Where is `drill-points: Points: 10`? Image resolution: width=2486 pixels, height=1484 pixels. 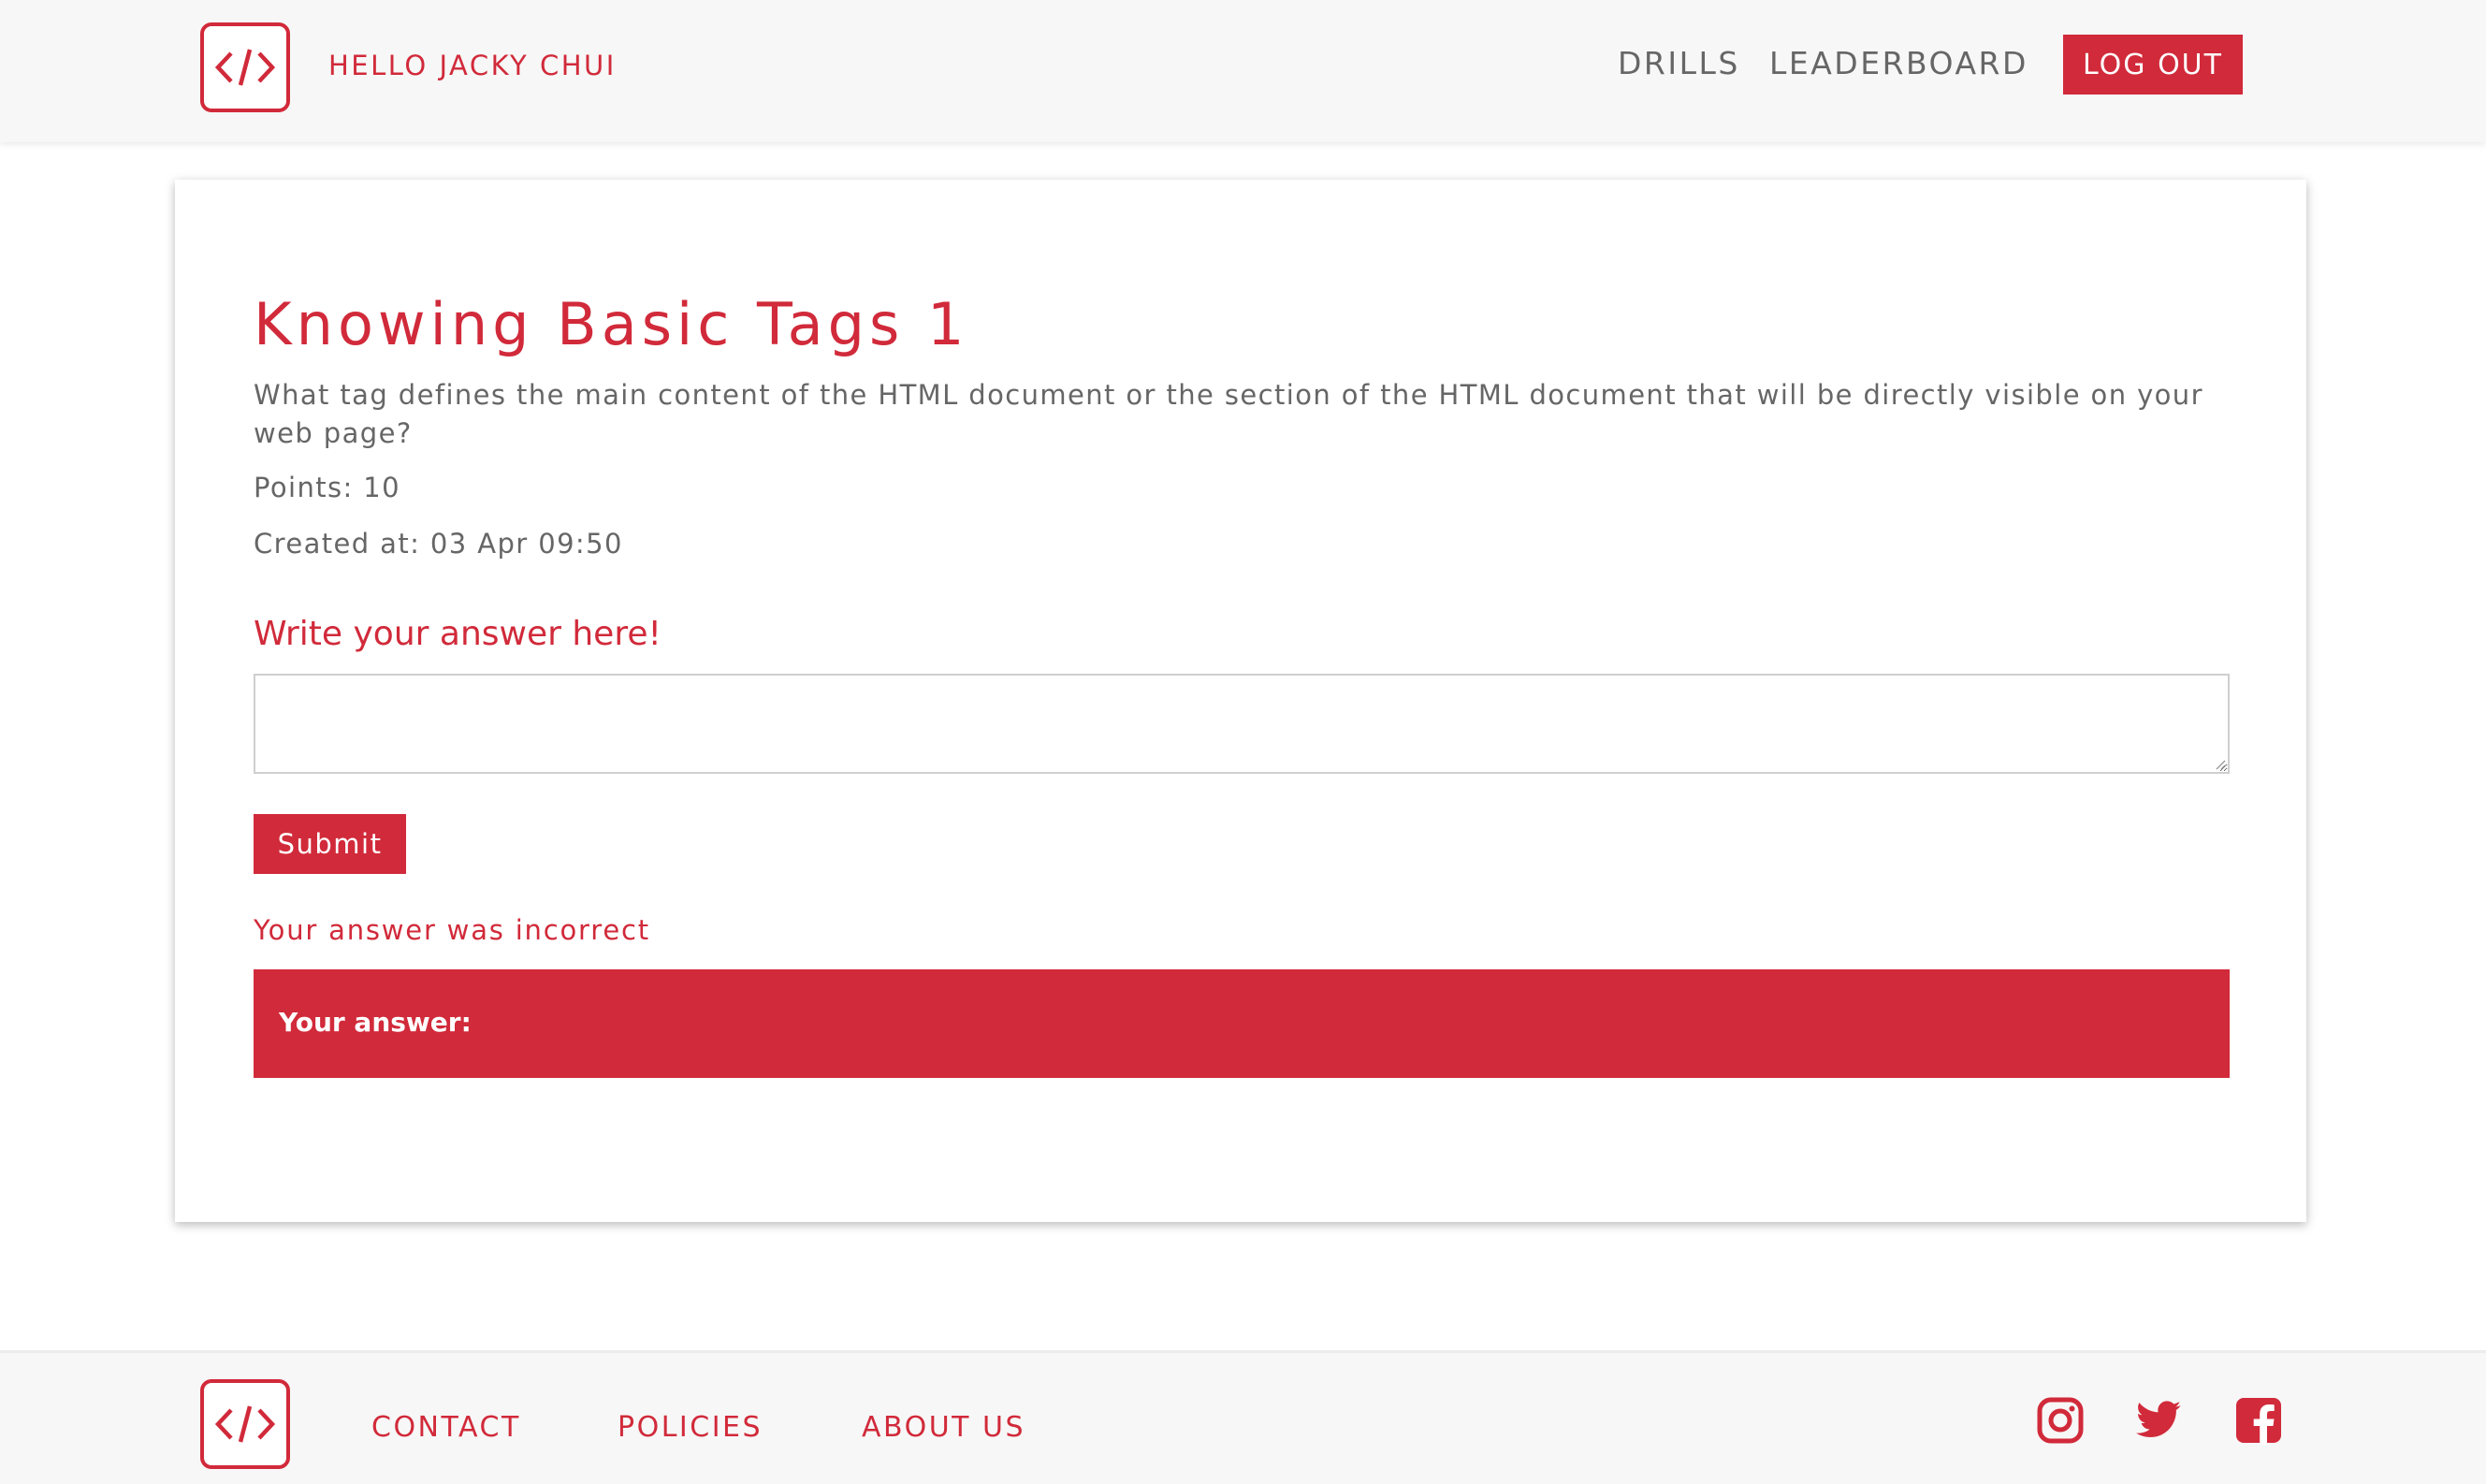
drill-points: Points: 10 is located at coordinates (327, 487).